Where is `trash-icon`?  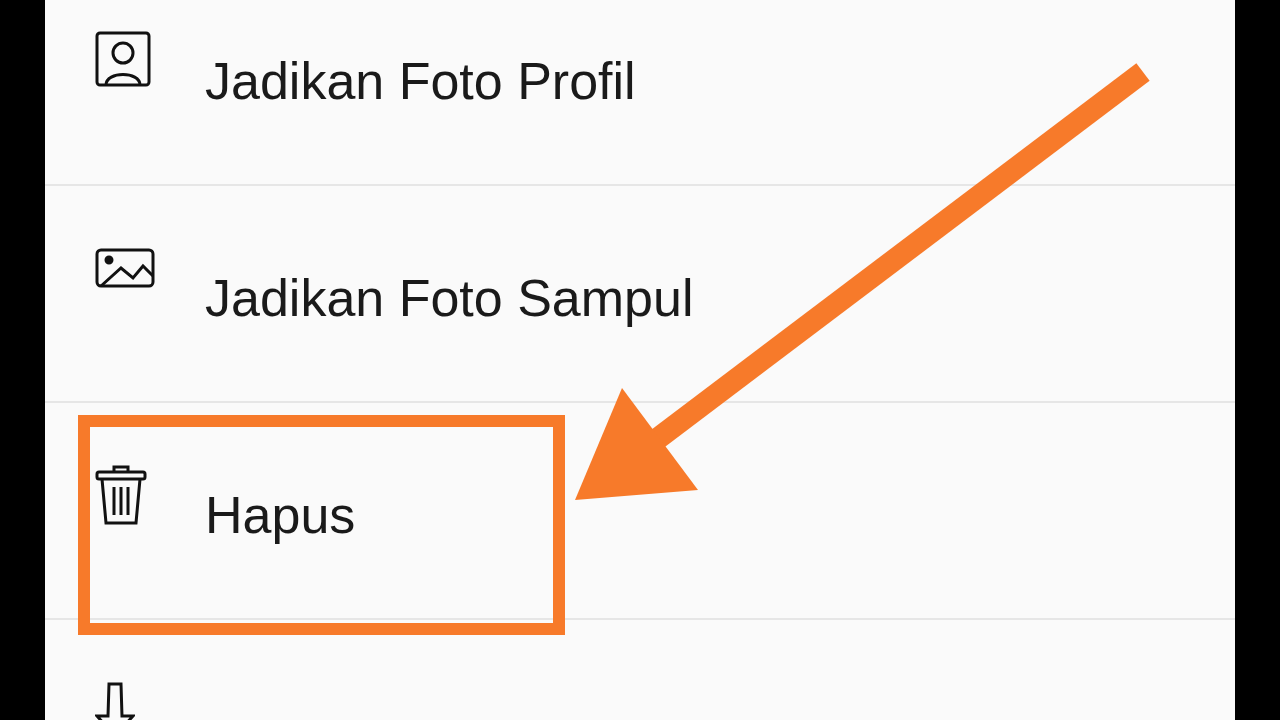 trash-icon is located at coordinates (121, 495).